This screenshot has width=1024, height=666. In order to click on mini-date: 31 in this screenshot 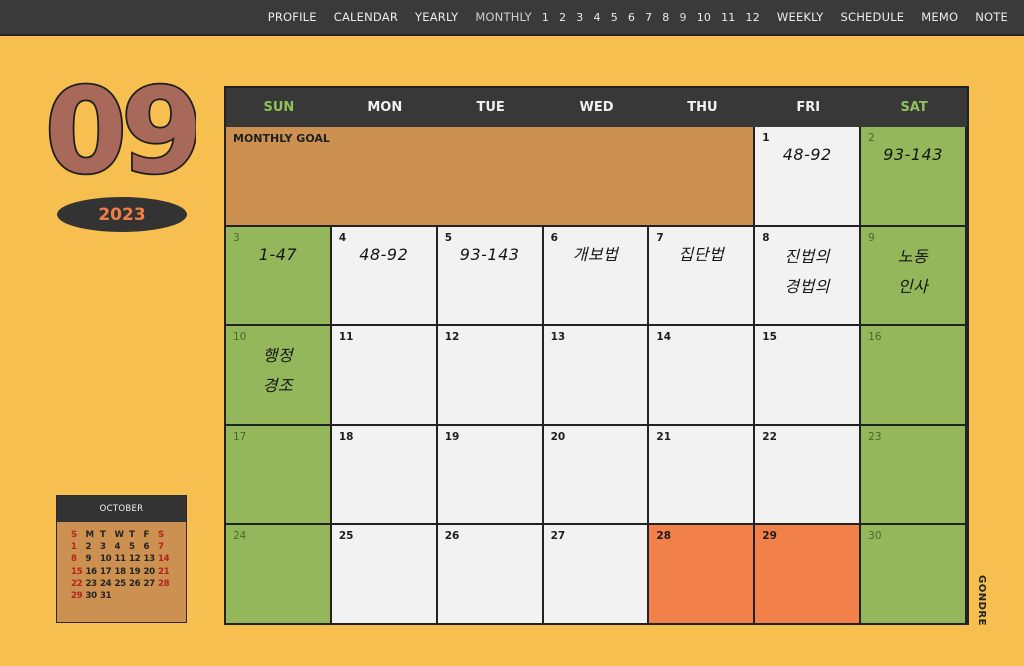, I will do `click(107, 596)`.